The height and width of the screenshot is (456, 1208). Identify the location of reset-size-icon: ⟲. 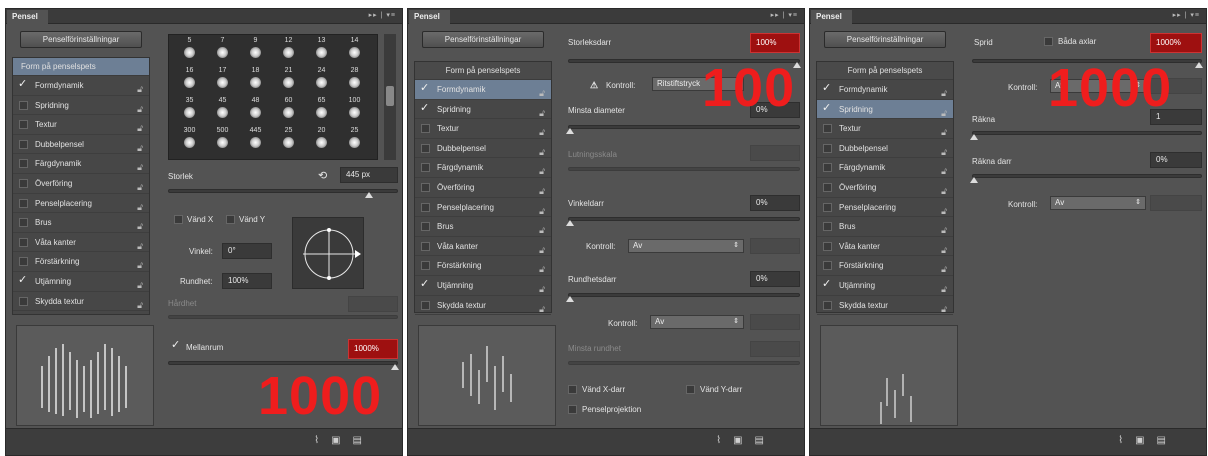
(322, 175).